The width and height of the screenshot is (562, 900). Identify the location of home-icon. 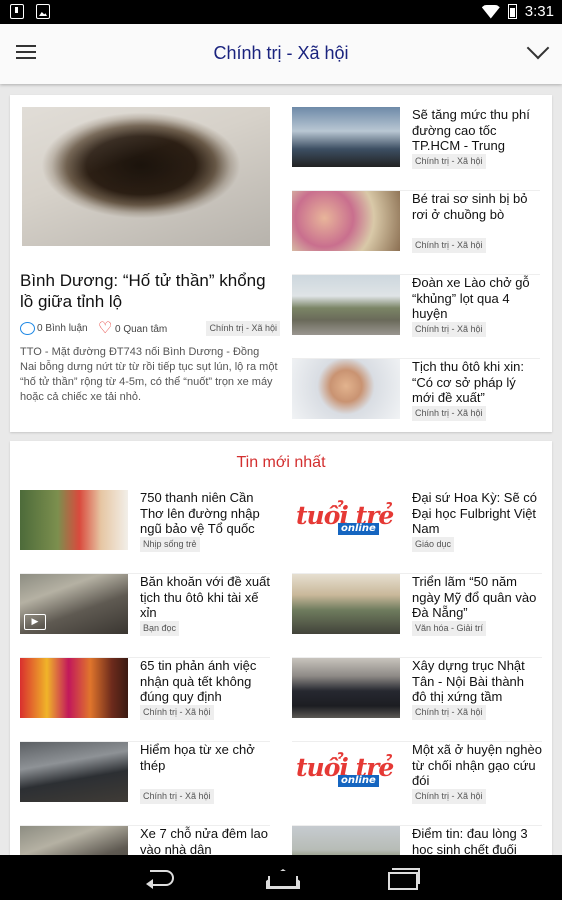
(281, 878).